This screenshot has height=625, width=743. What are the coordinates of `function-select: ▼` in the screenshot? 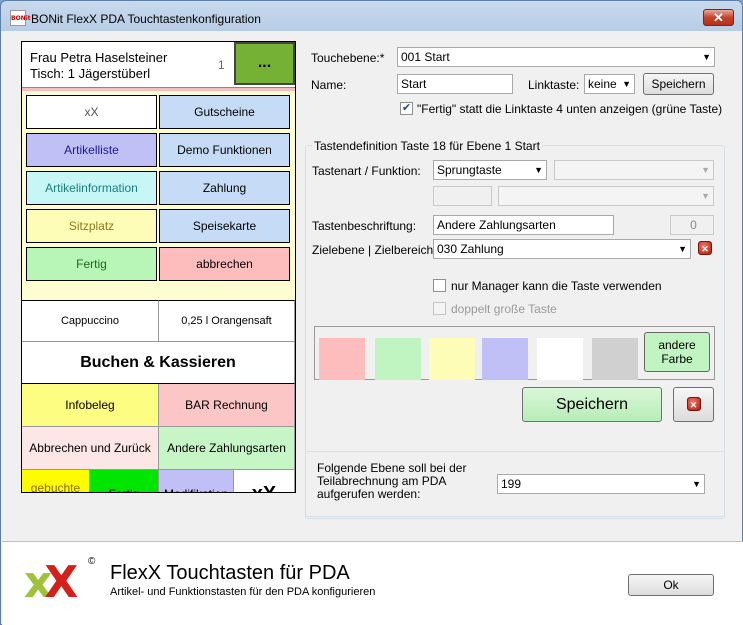 It's located at (634, 170).